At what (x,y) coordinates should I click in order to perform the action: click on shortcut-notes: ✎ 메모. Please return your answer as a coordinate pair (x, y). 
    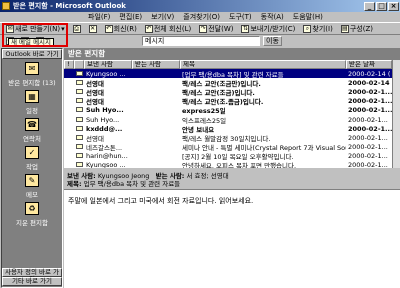
    Looking at the image, I should click on (32, 185).